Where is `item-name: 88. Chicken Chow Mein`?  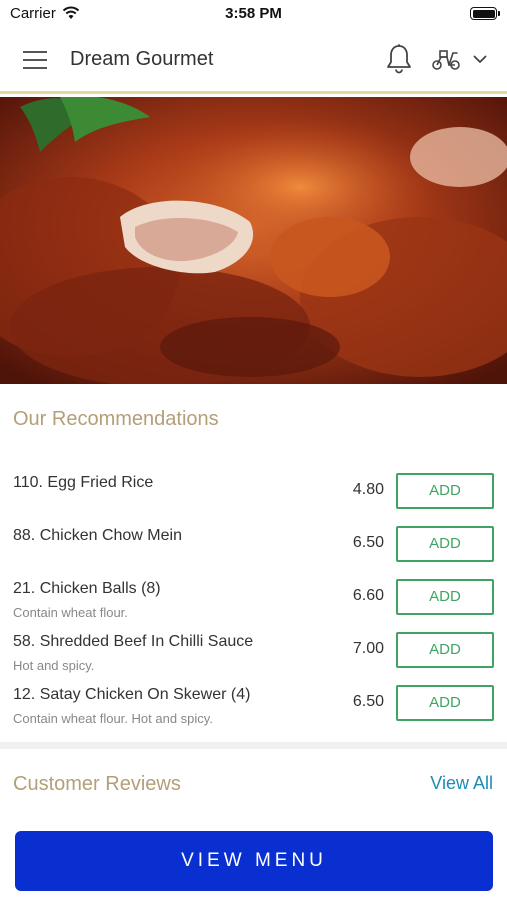 item-name: 88. Chicken Chow Mein is located at coordinates (97, 535).